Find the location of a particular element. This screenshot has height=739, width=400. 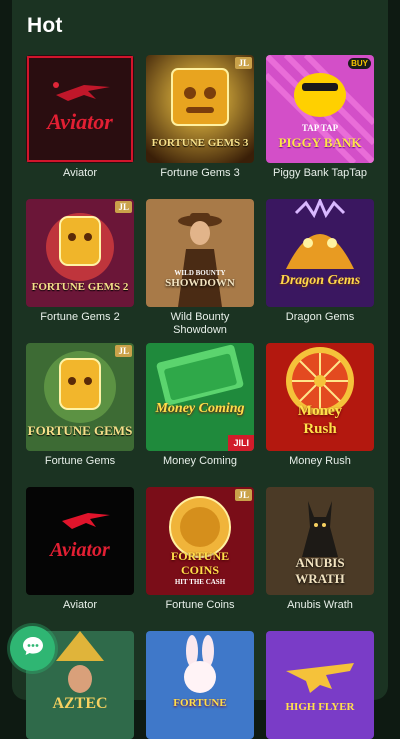

thumb-title: COINS is located at coordinates (199, 570).